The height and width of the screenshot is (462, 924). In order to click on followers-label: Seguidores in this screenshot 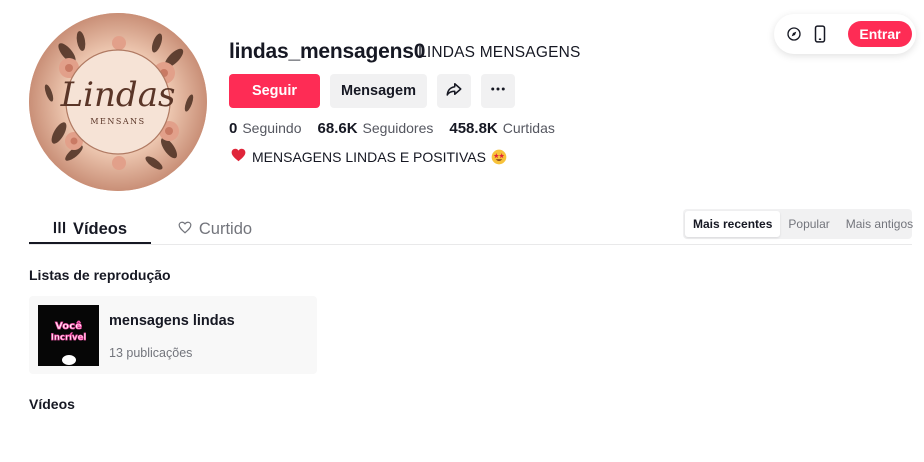, I will do `click(398, 128)`.